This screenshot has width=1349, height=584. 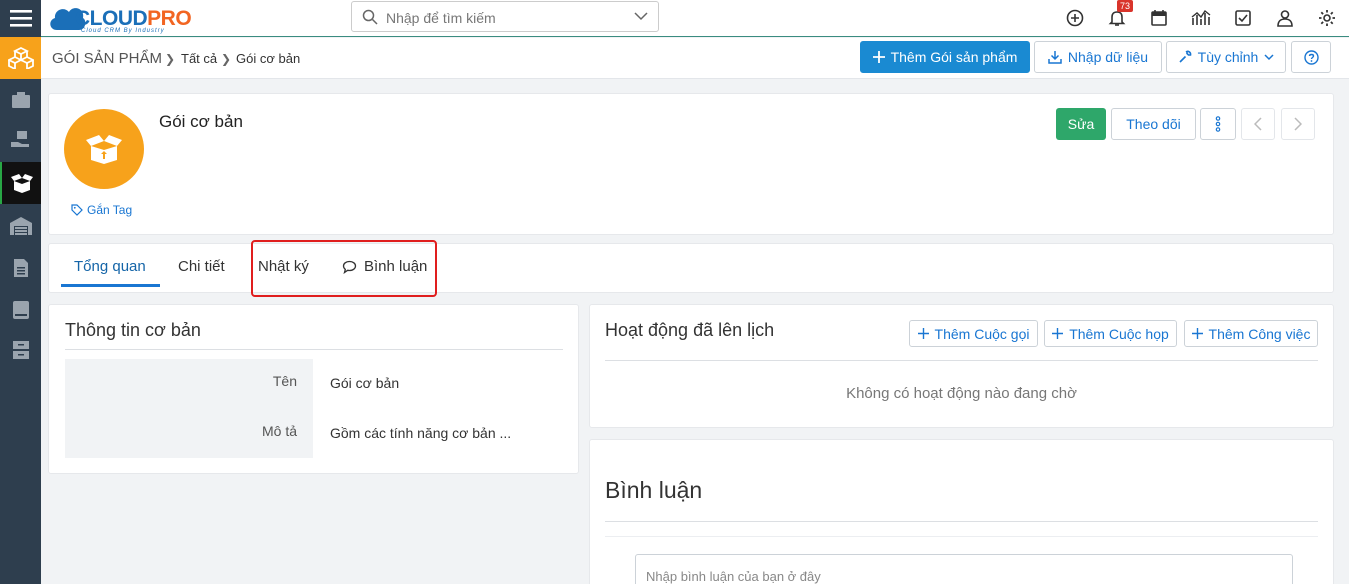 I want to click on vertical-dots-icon, so click(x=1218, y=124).